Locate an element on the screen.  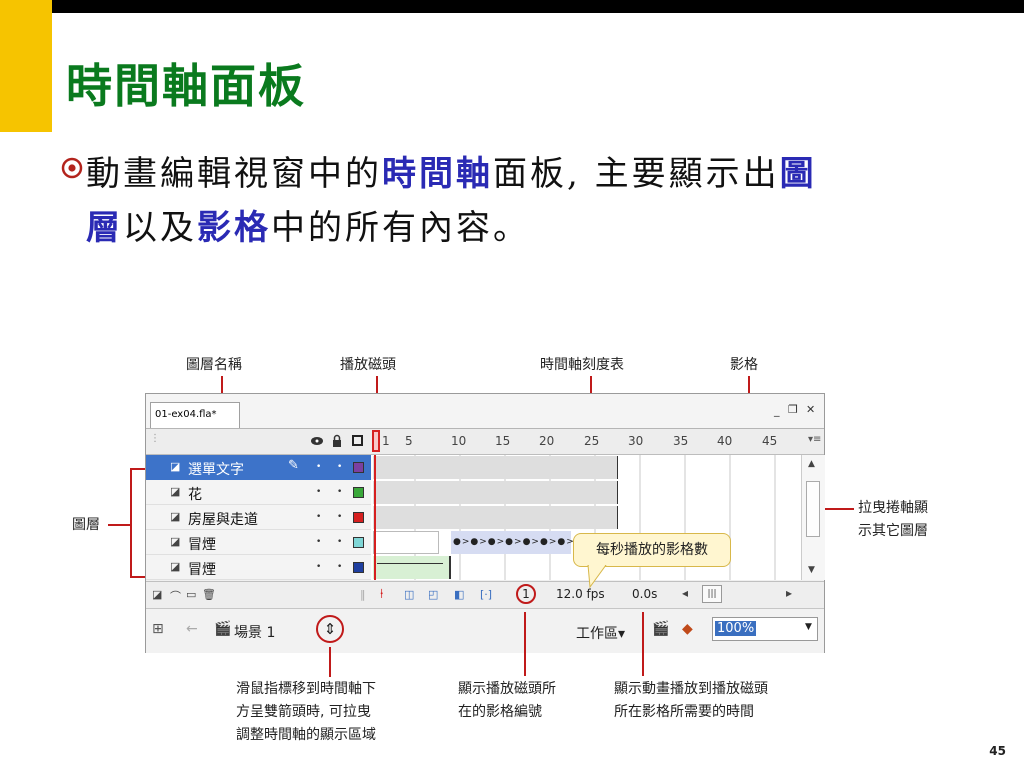
accent-block is located at coordinates (26, 66).